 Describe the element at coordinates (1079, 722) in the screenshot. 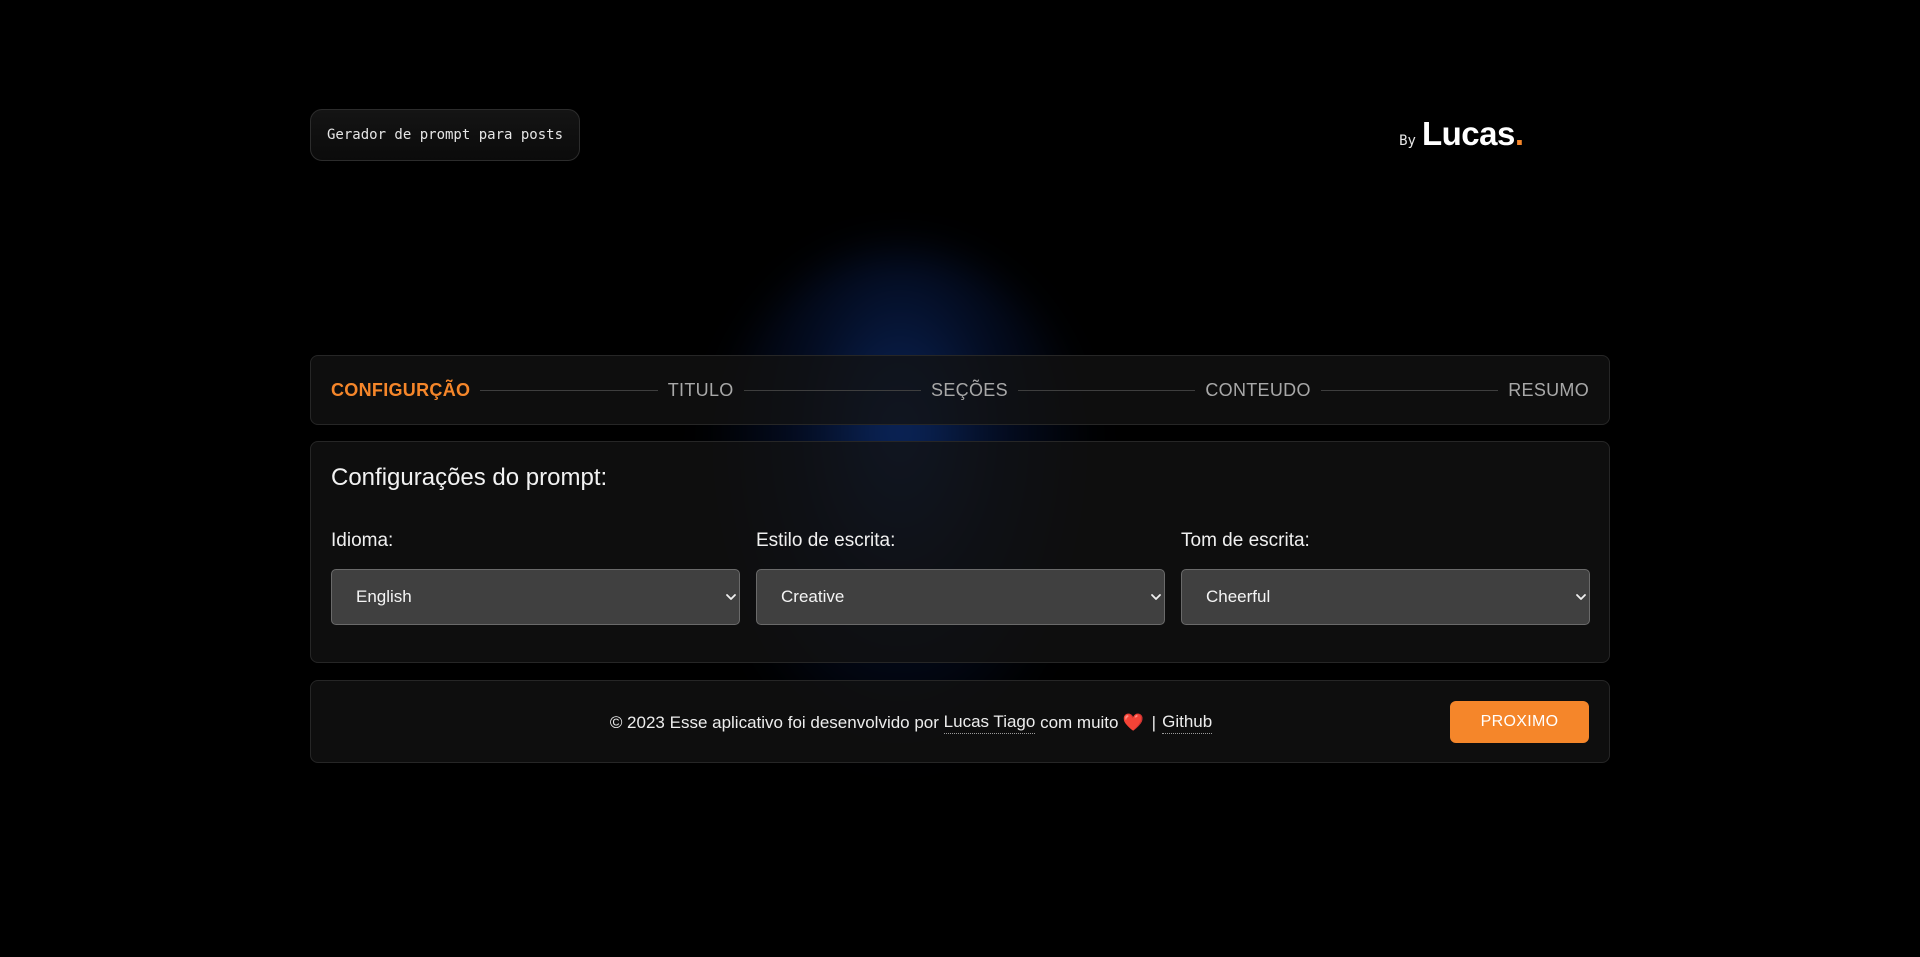

I see `credits-middle-text: com muito` at that location.